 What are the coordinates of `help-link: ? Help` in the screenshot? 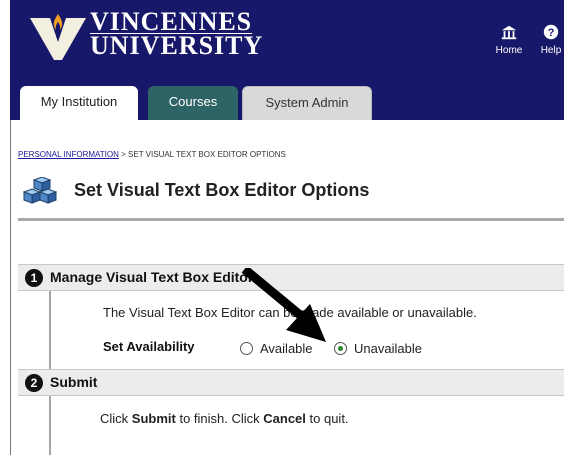 It's located at (549, 39).